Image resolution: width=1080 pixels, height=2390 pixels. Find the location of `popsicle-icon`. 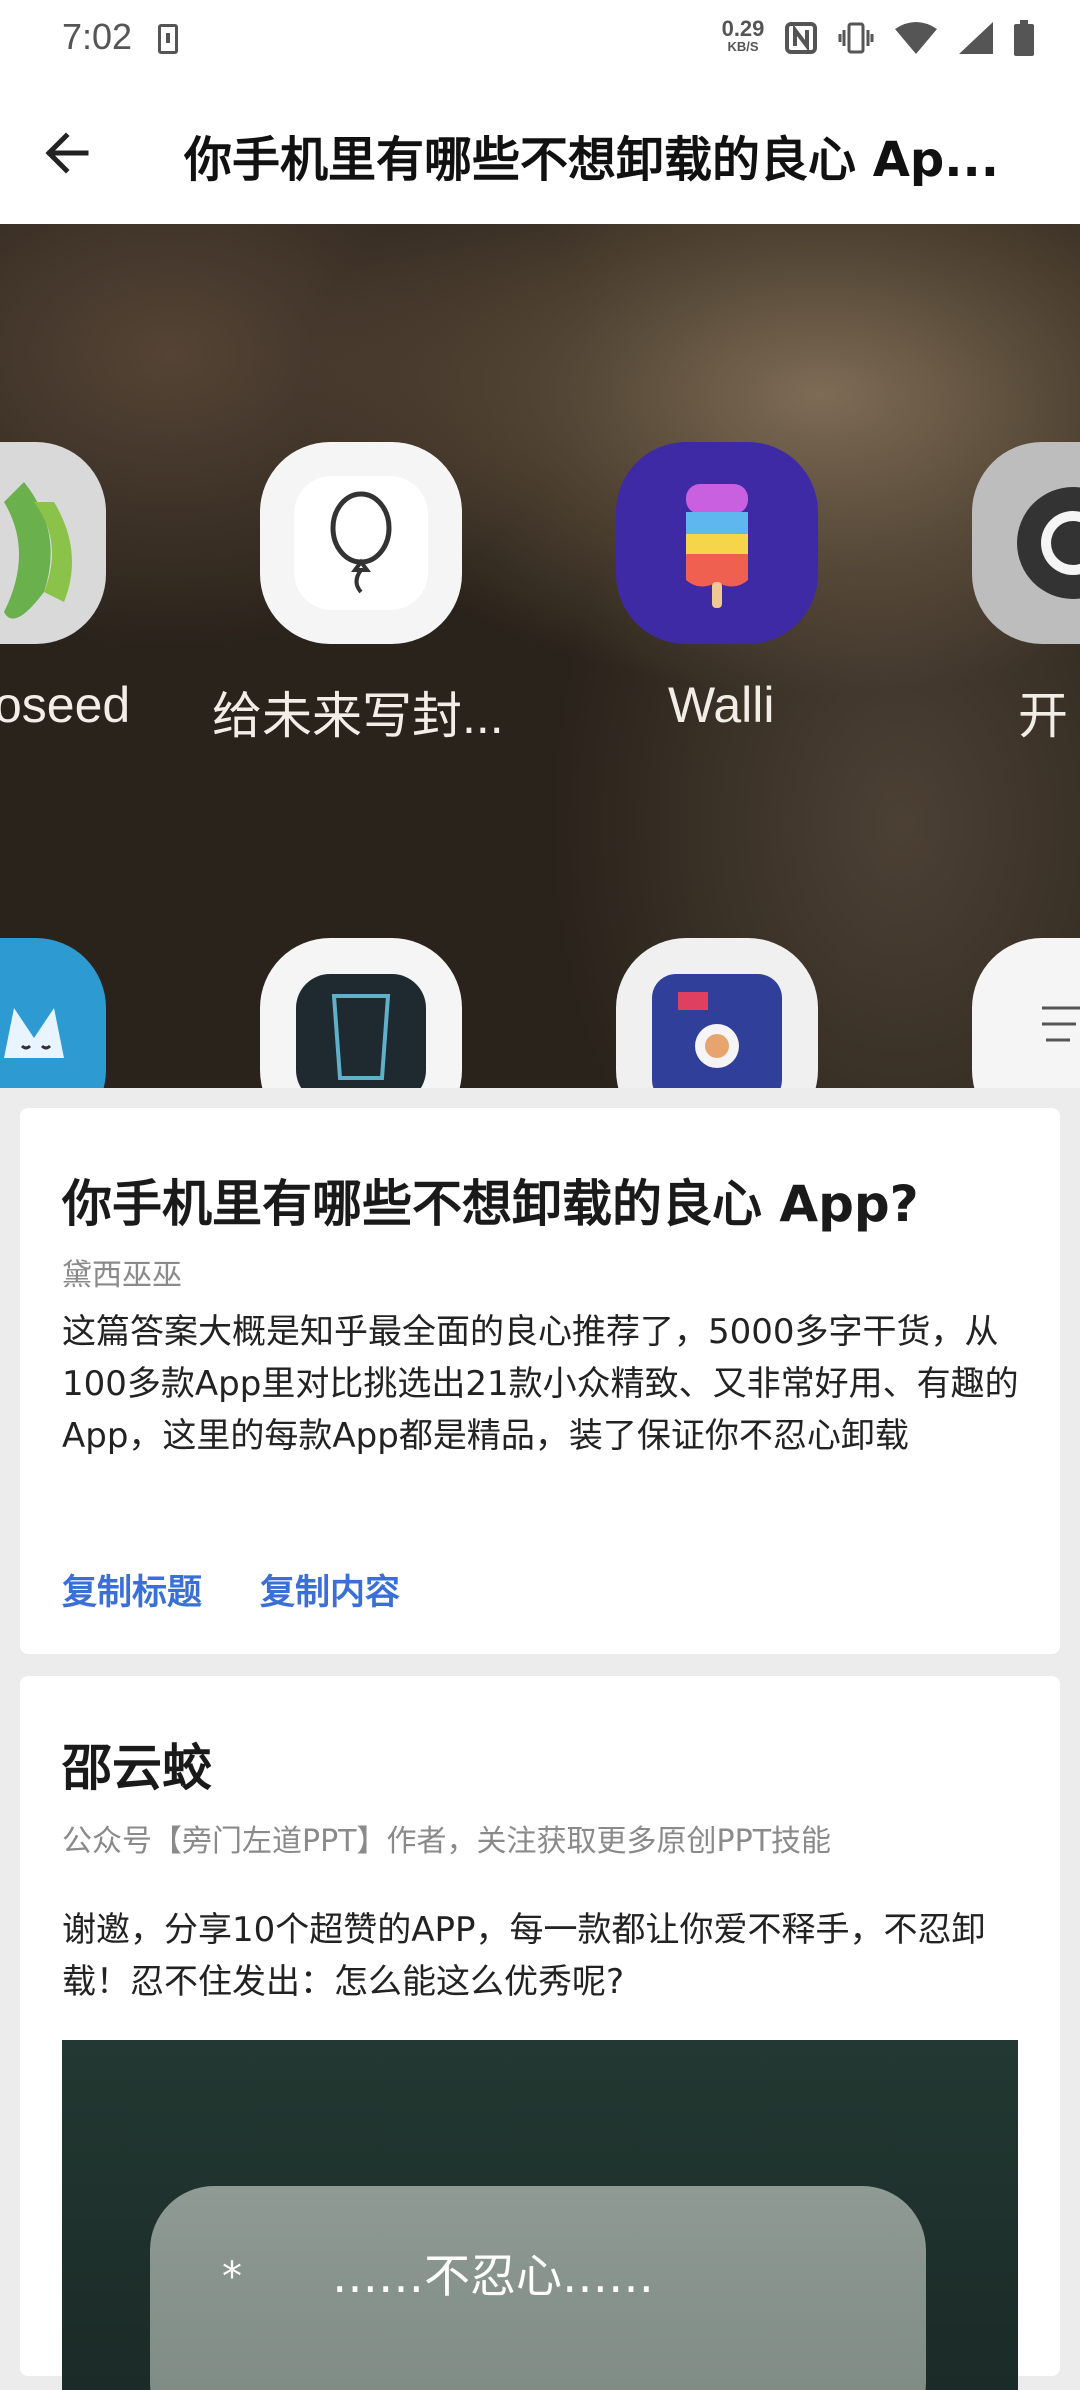

popsicle-icon is located at coordinates (717, 543).